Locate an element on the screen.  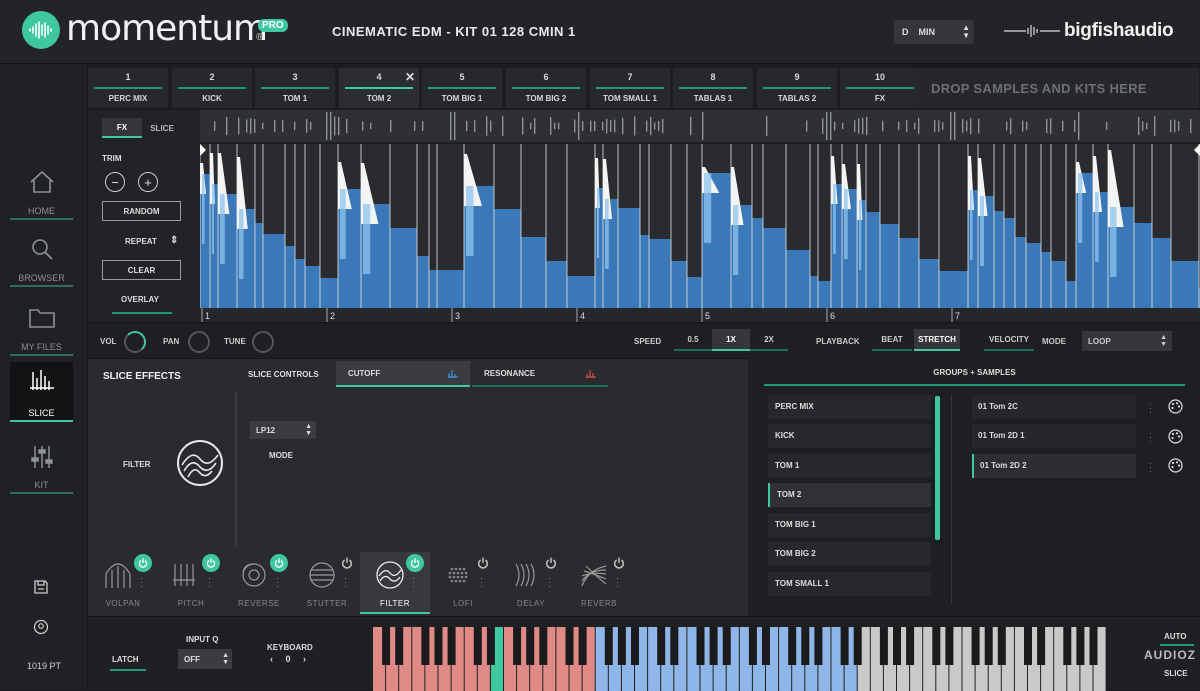
speed-2x: 2X is located at coordinates (769, 340).